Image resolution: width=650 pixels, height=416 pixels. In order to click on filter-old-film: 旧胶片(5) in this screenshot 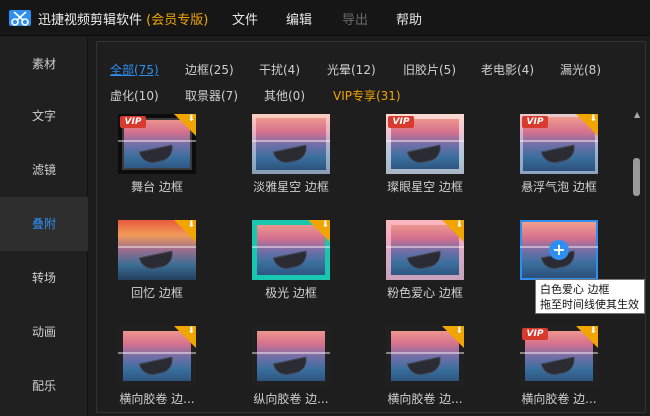, I will do `click(429, 69)`.